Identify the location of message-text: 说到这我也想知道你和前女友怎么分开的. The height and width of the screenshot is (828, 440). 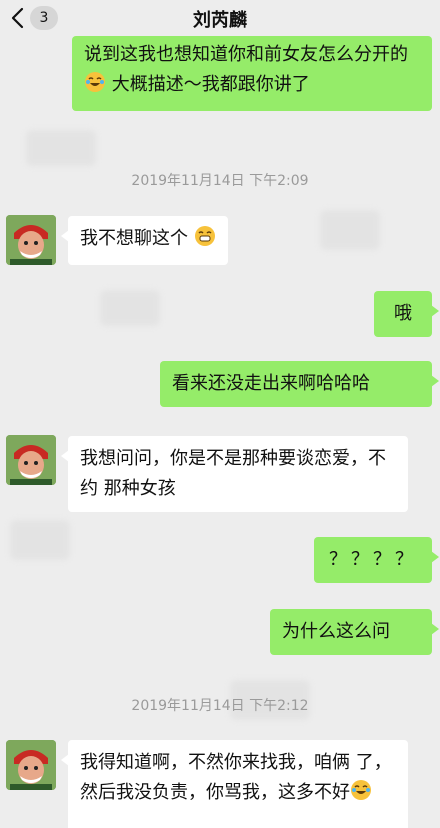
(246, 54).